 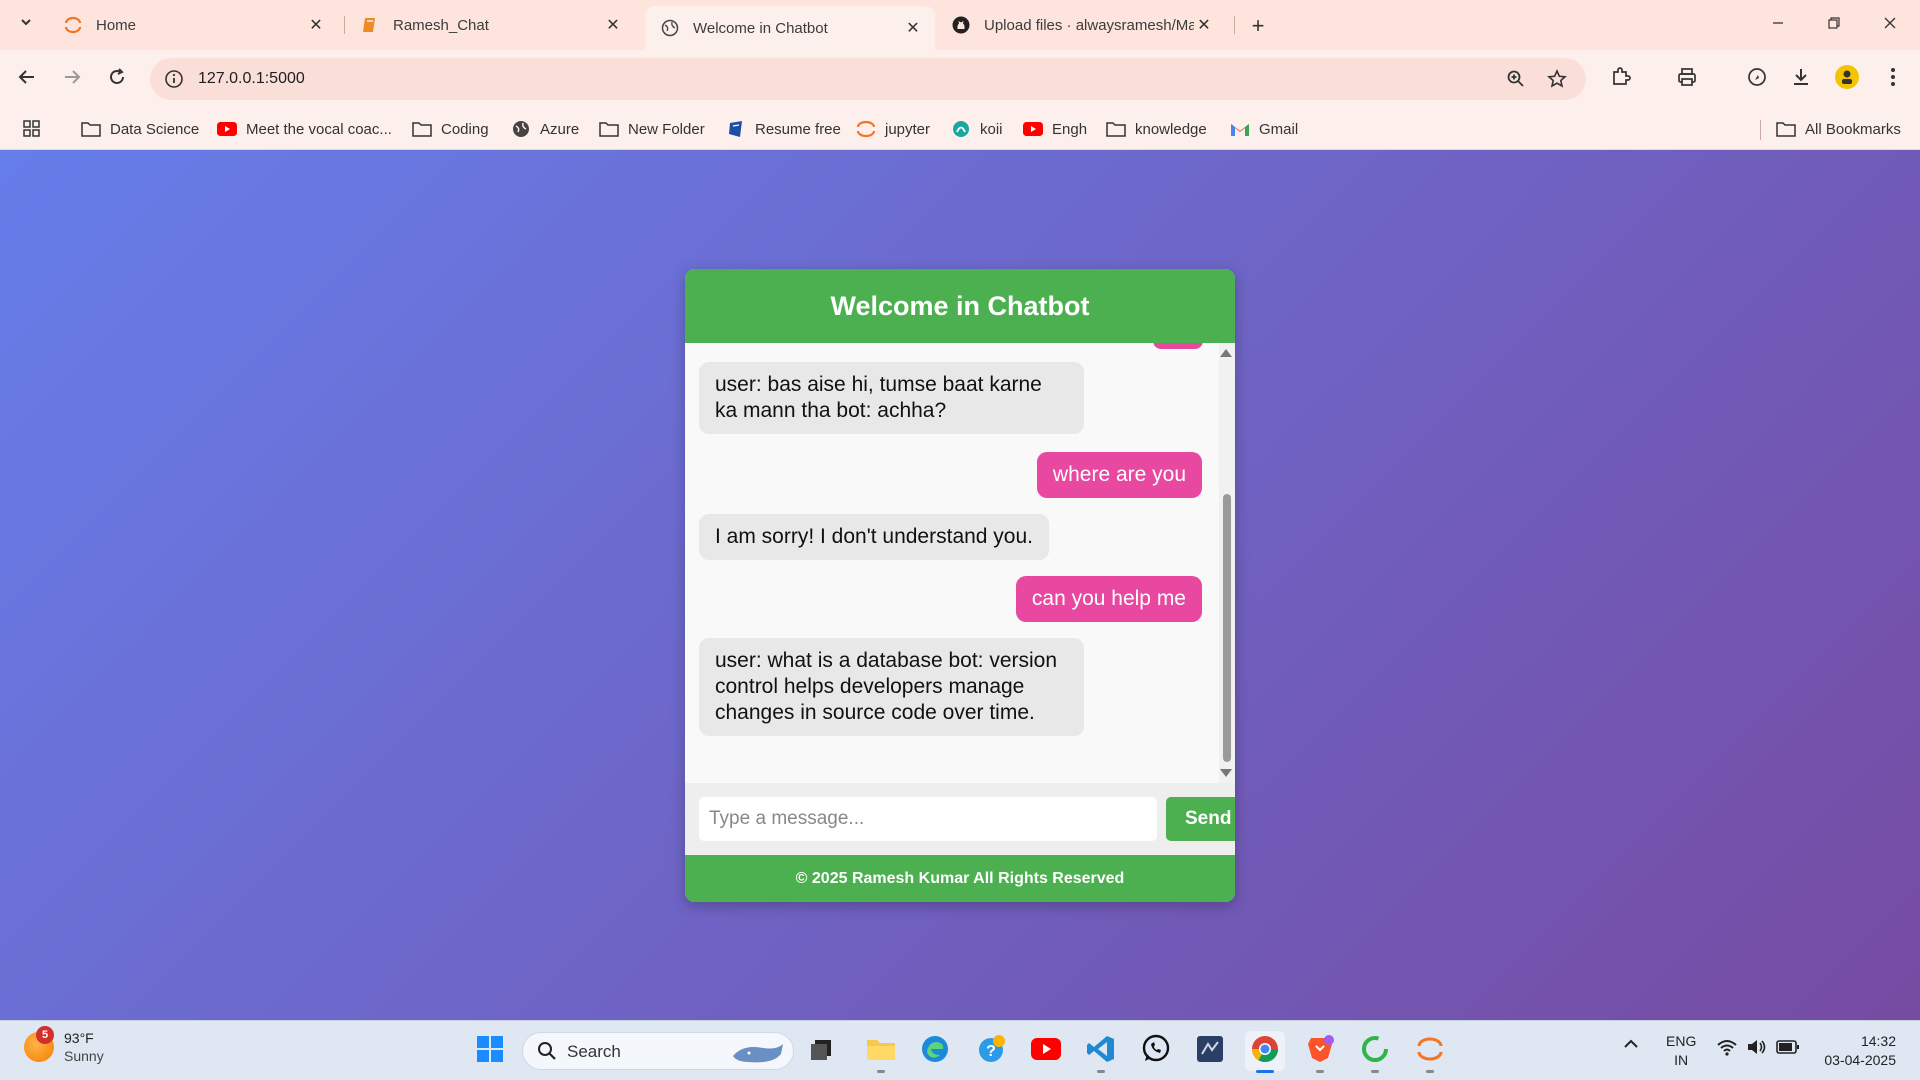 What do you see at coordinates (1226, 353) in the screenshot?
I see `scroll-up-arrow-icon` at bounding box center [1226, 353].